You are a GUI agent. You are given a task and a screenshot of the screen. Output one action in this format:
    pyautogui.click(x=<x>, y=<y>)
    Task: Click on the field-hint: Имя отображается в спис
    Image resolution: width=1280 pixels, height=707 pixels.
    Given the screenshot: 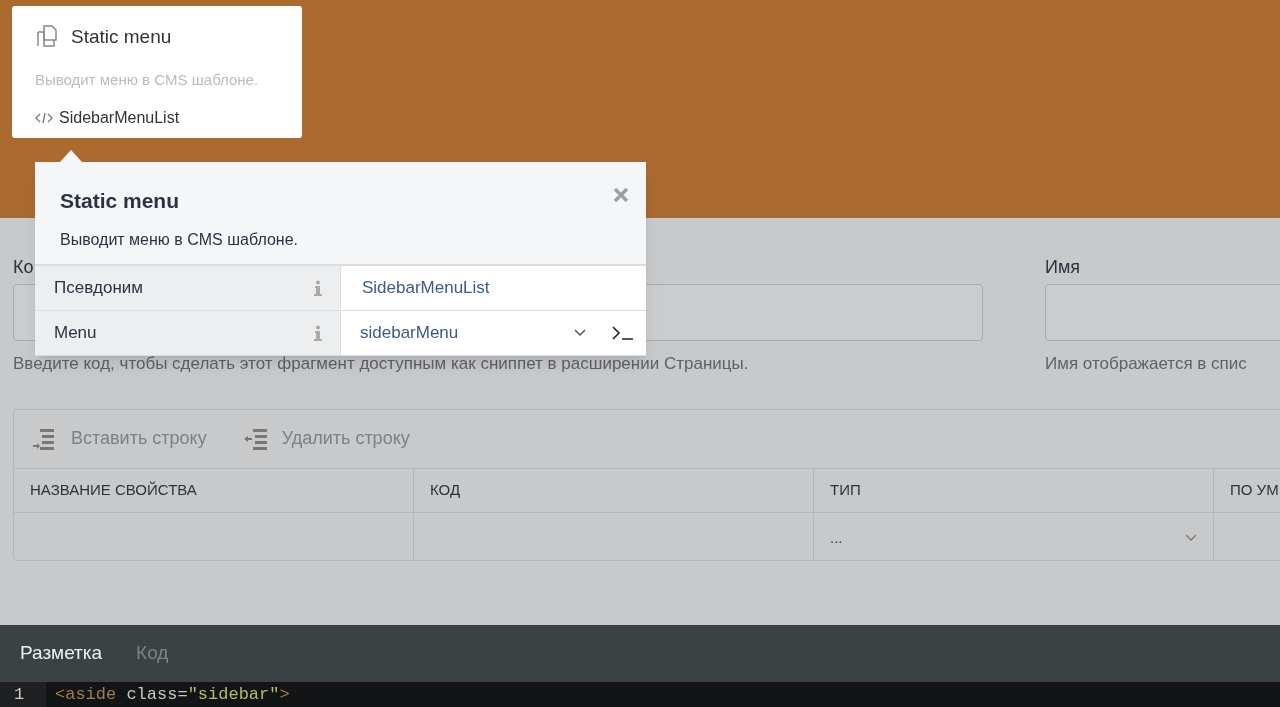 What is the action you would take?
    pyautogui.click(x=1146, y=364)
    